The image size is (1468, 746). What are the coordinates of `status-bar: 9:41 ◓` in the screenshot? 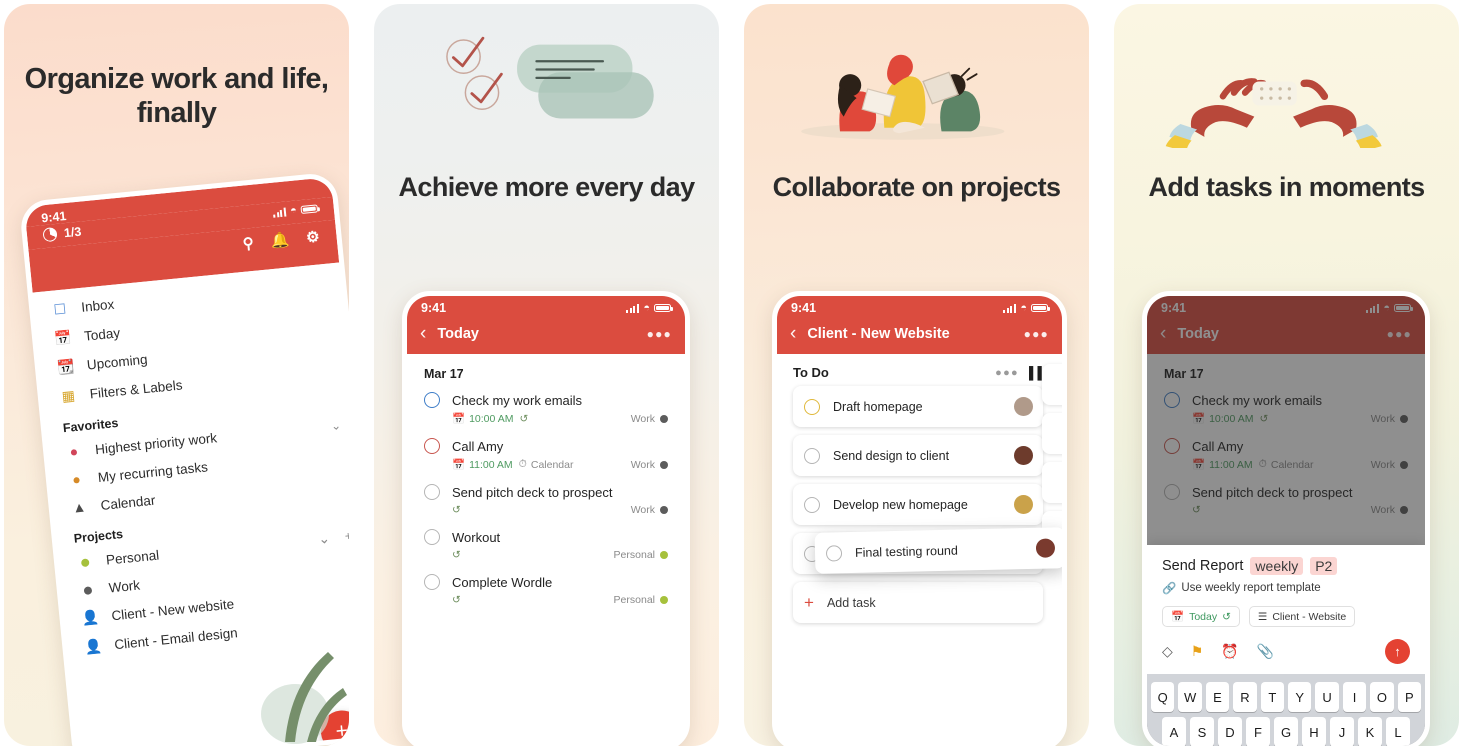 It's located at (919, 306).